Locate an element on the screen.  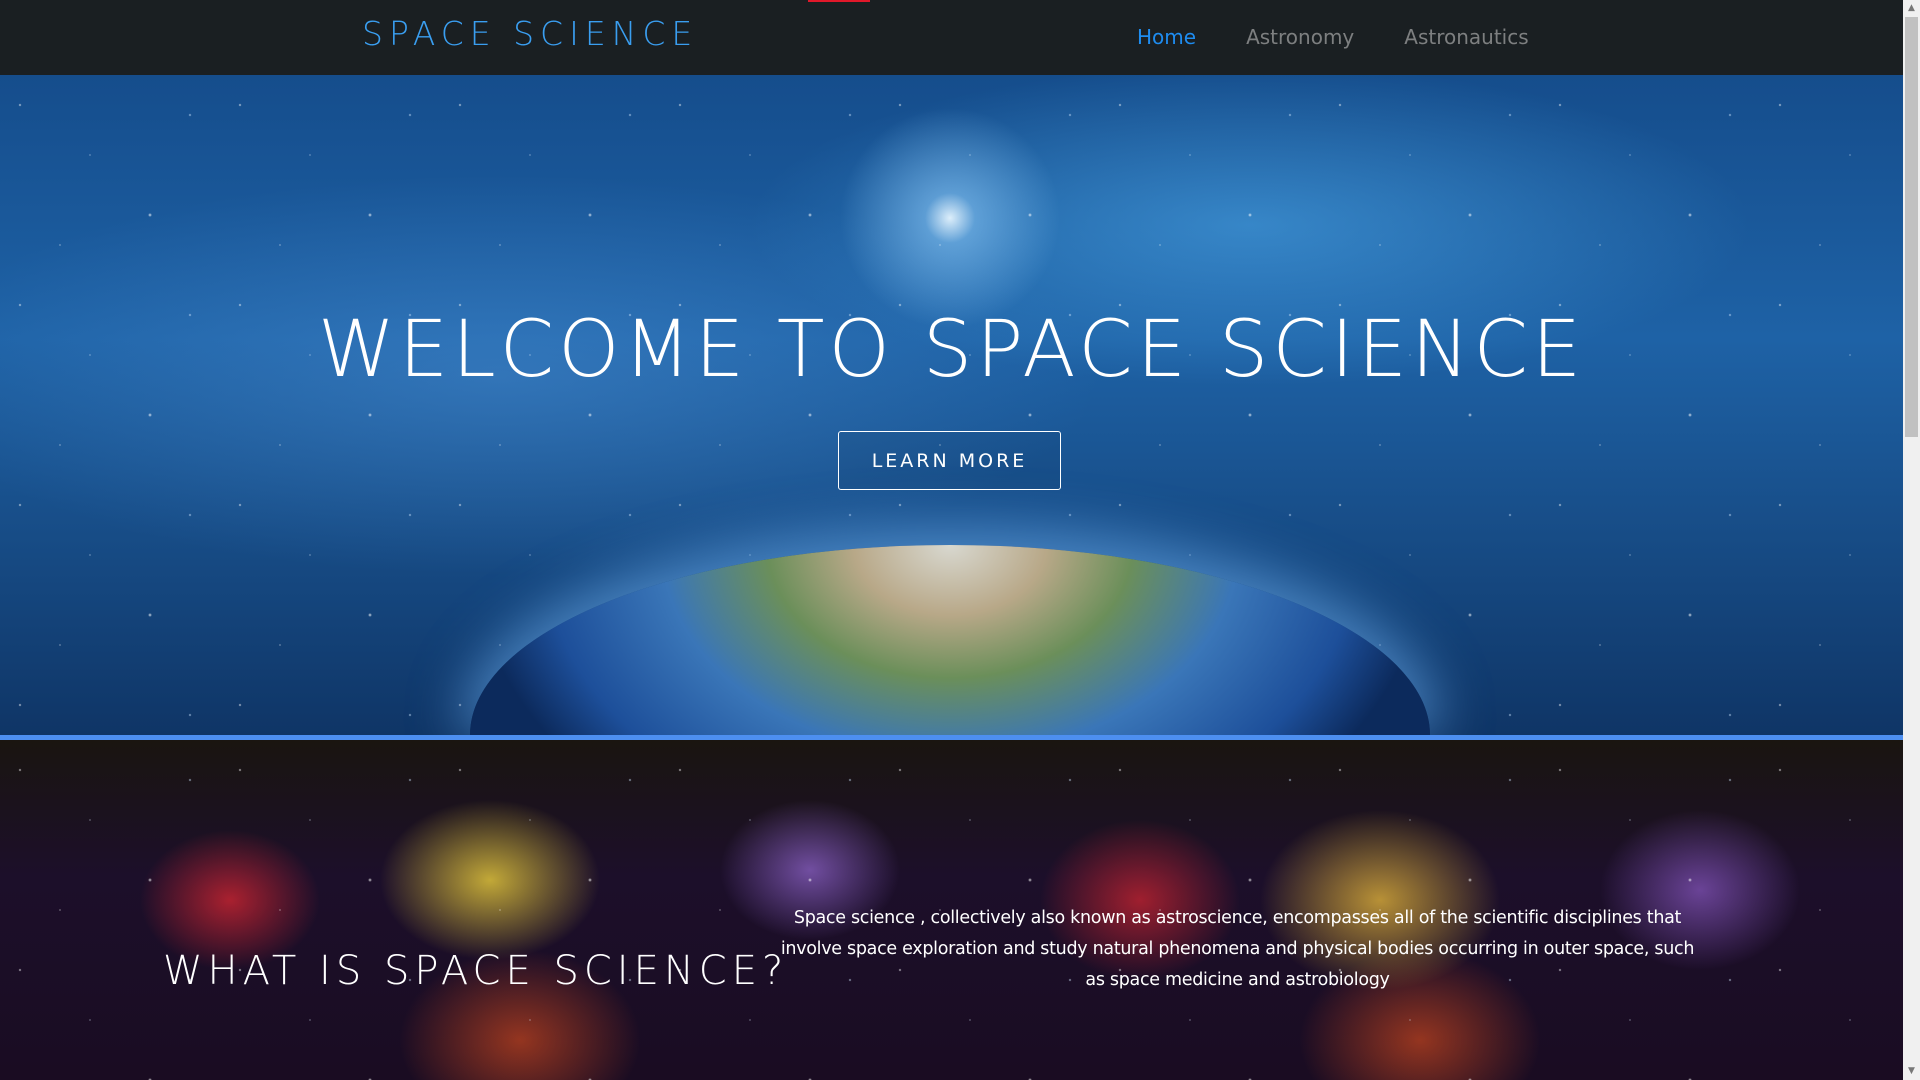
red-indicator is located at coordinates (839, 1).